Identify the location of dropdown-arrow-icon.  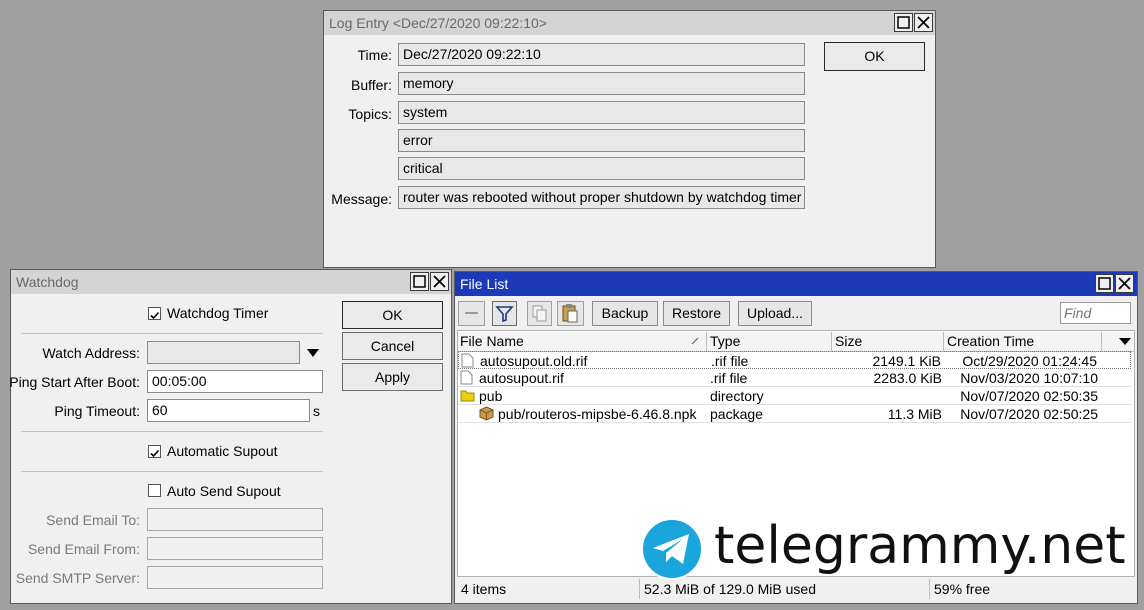
(313, 353).